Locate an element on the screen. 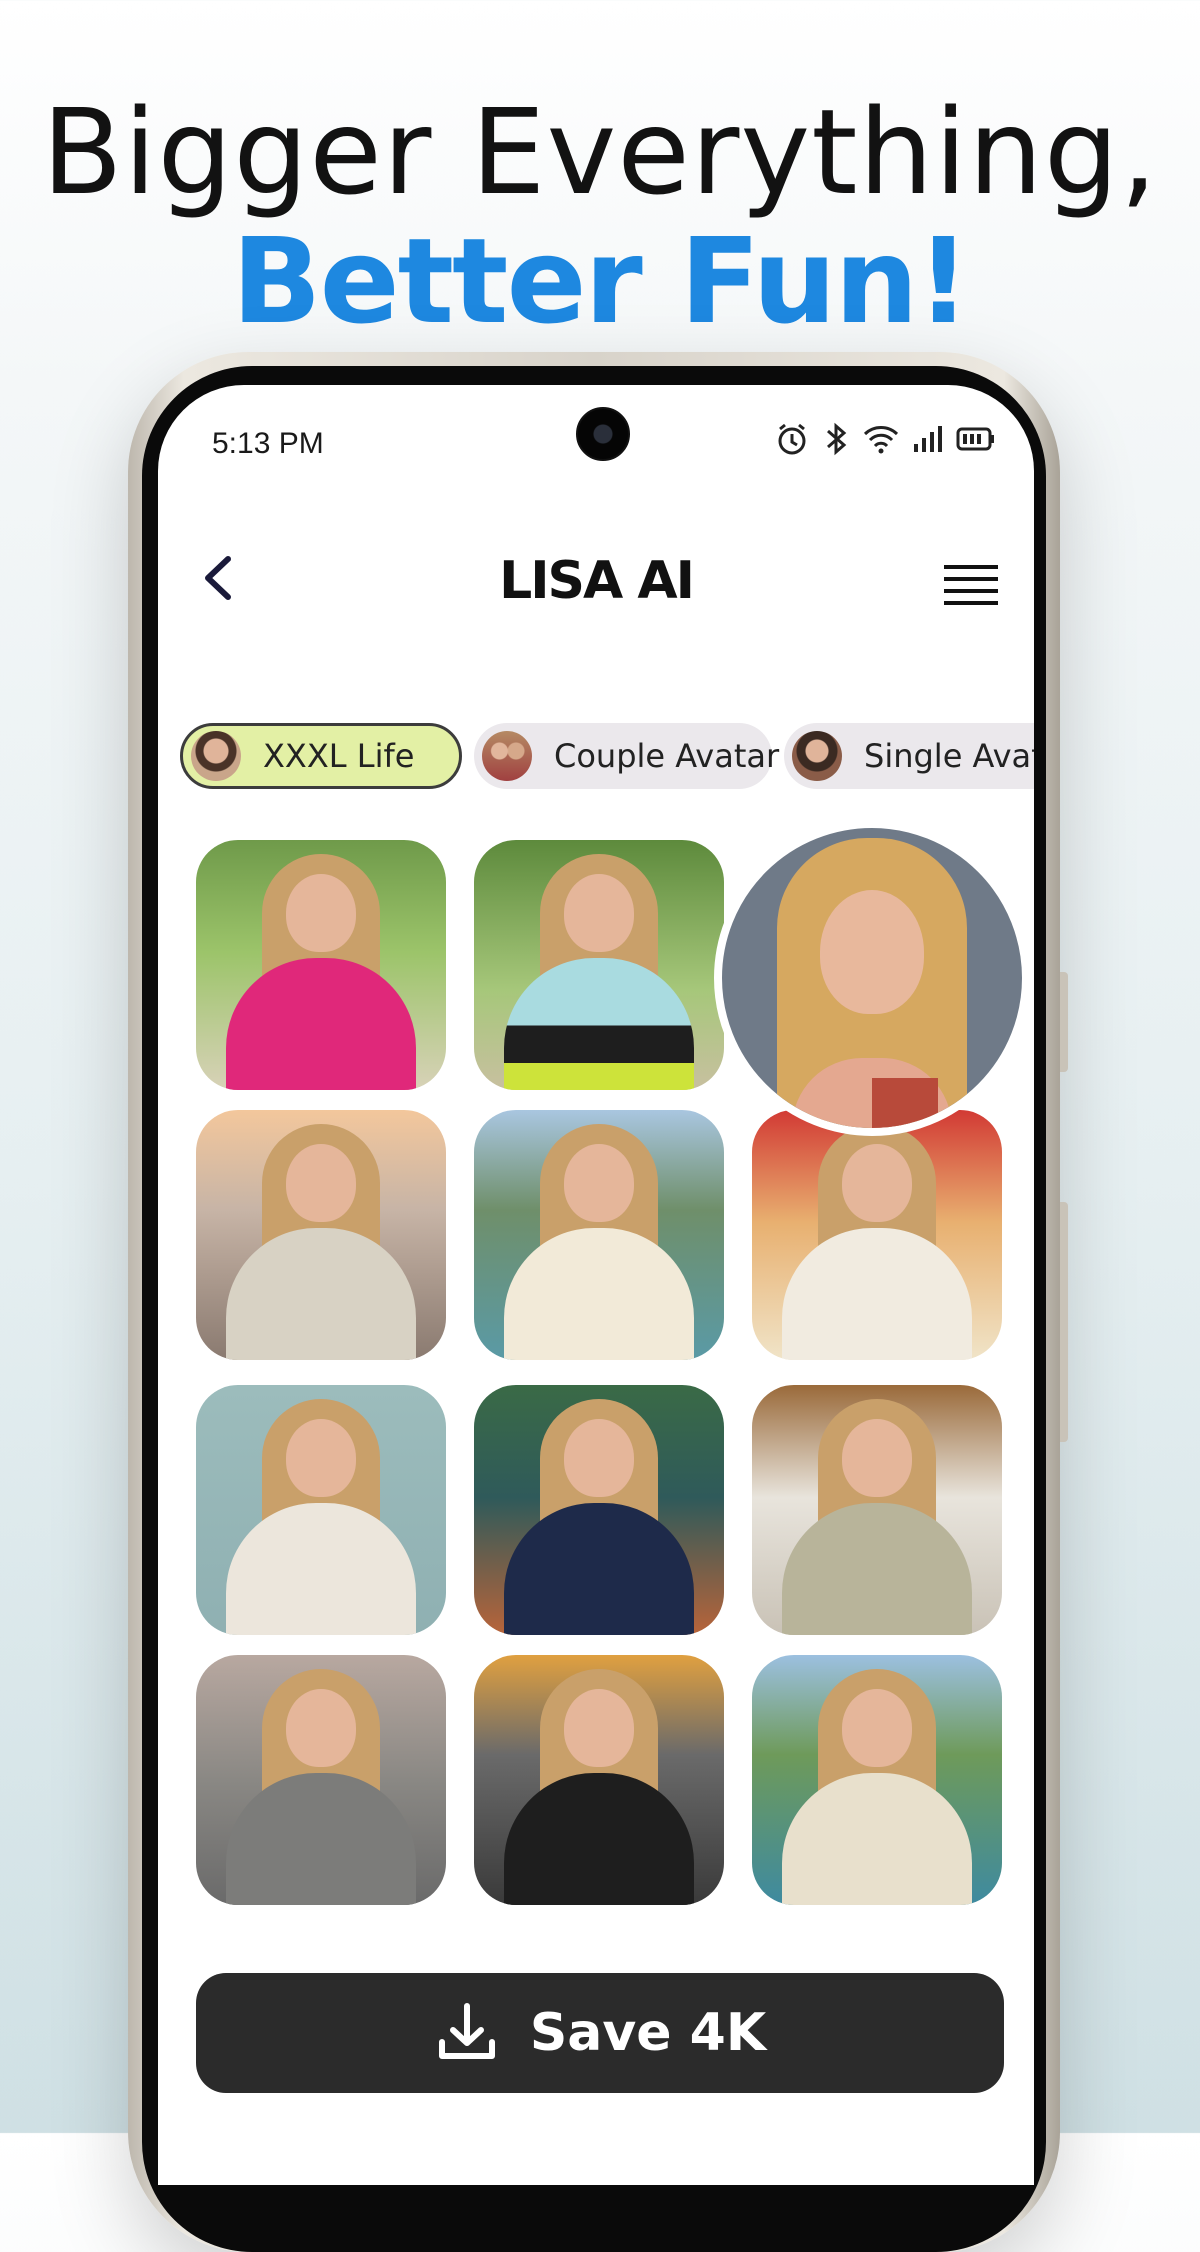 This screenshot has width=1200, height=2252. status-icons is located at coordinates (885, 439).